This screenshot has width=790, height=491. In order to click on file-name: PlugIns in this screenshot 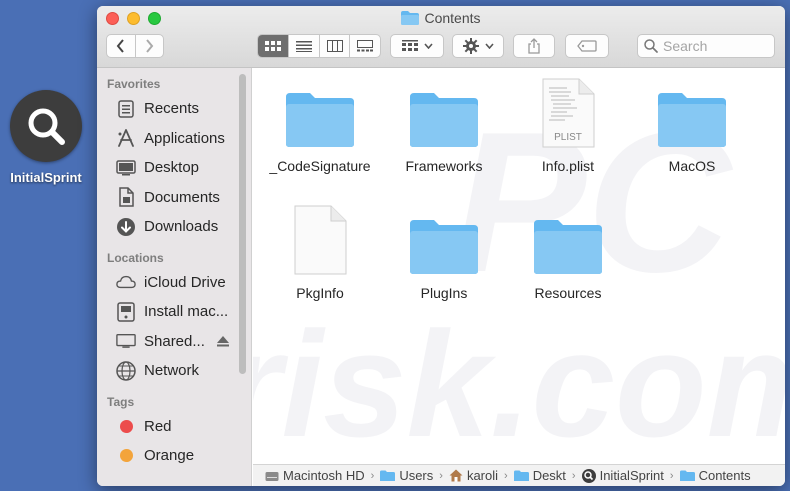, I will do `click(444, 293)`.